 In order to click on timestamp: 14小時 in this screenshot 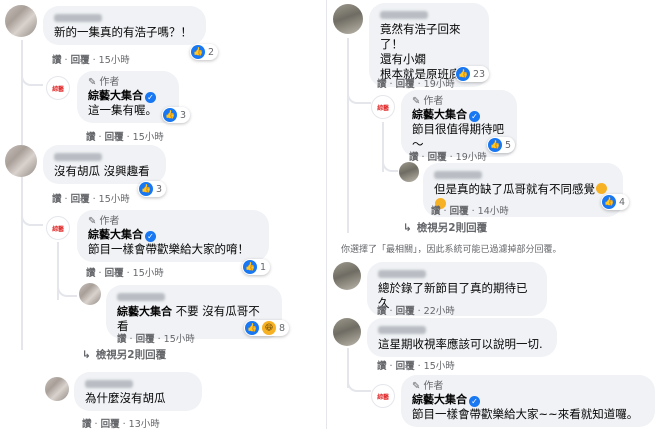, I will do `click(493, 211)`.